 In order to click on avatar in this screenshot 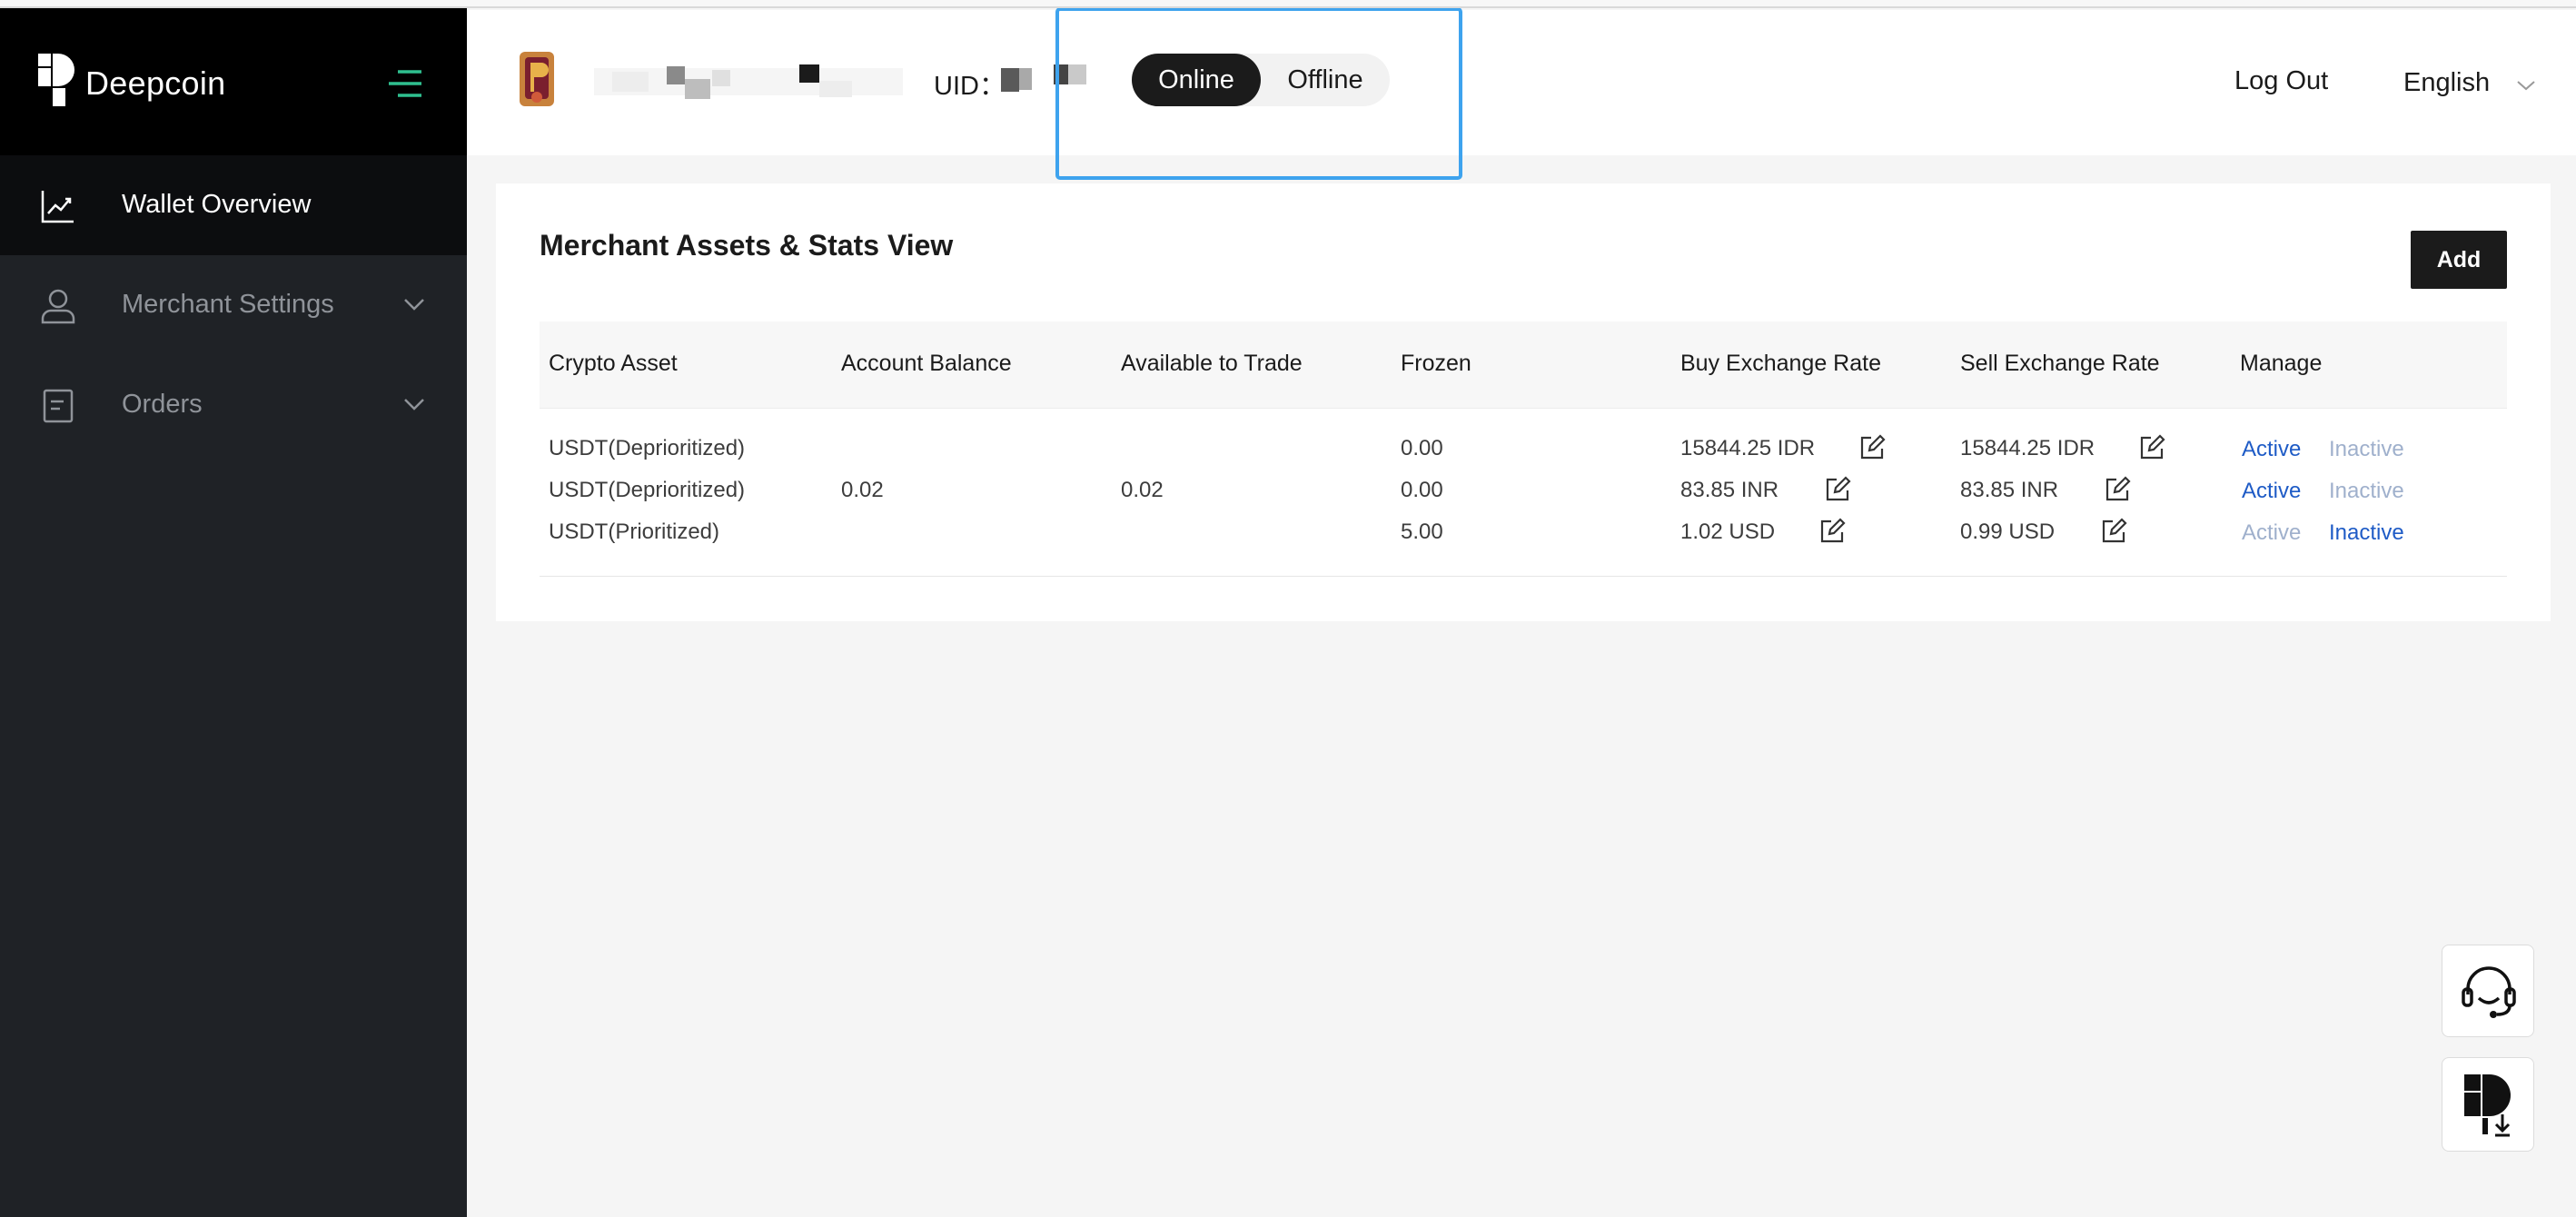, I will do `click(537, 80)`.